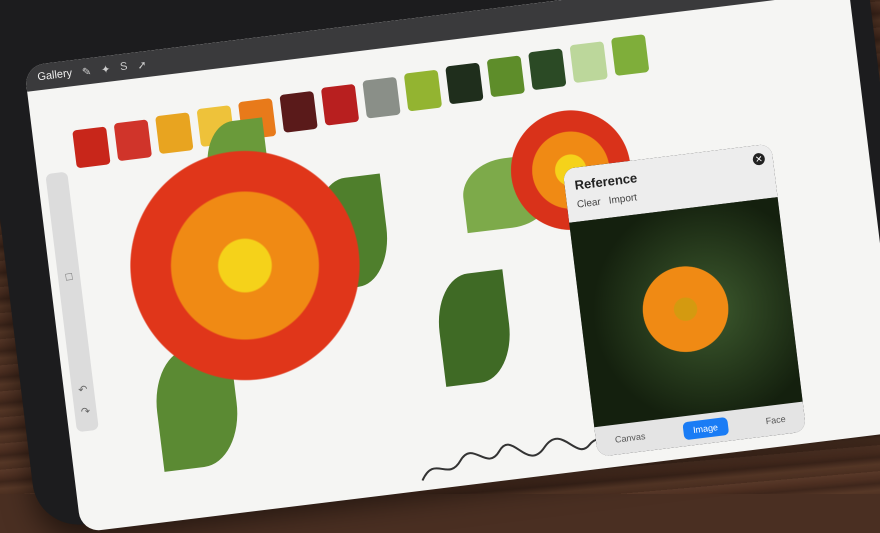 The image size is (880, 533). Describe the element at coordinates (86, 71) in the screenshot. I see `wrench-icon: ✎` at that location.